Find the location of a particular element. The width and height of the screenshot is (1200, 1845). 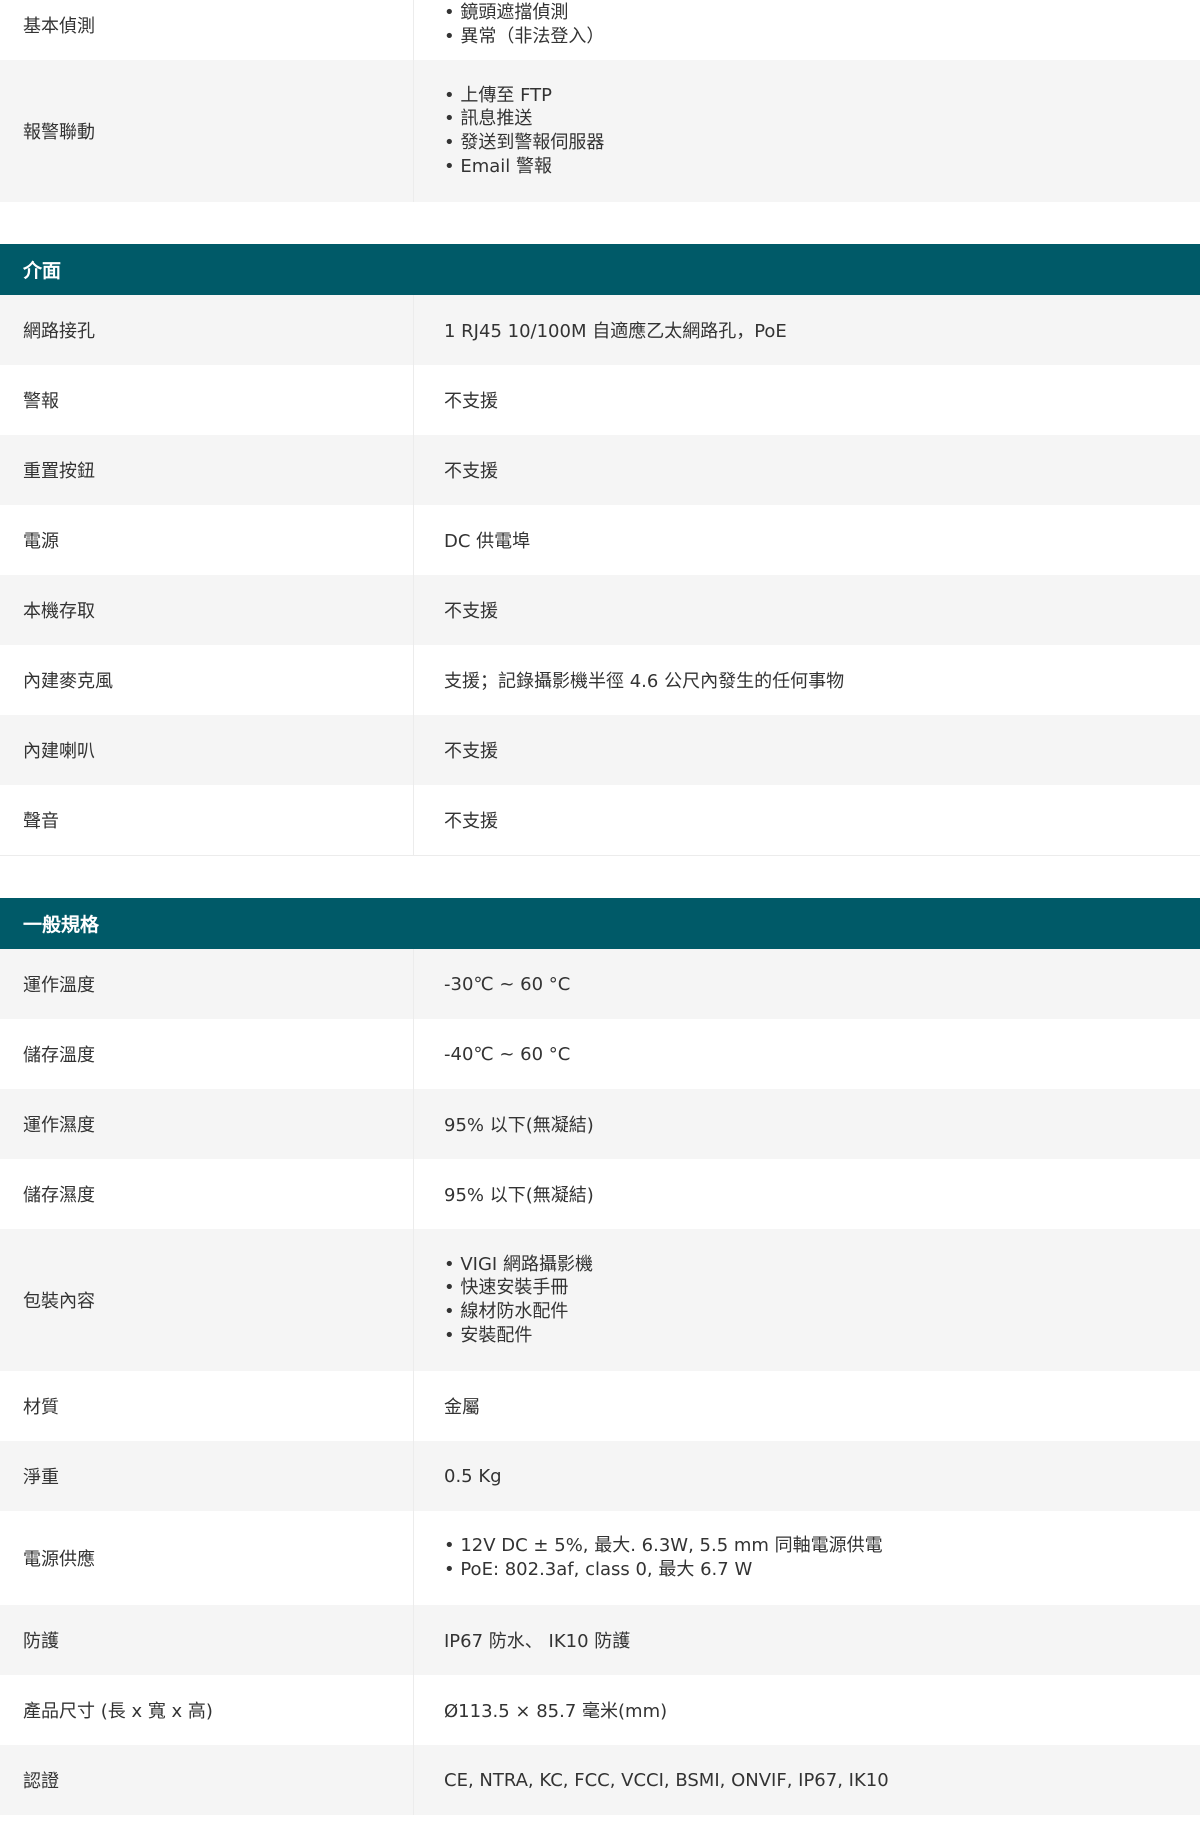

spec-label: 聲音 is located at coordinates (207, 820).